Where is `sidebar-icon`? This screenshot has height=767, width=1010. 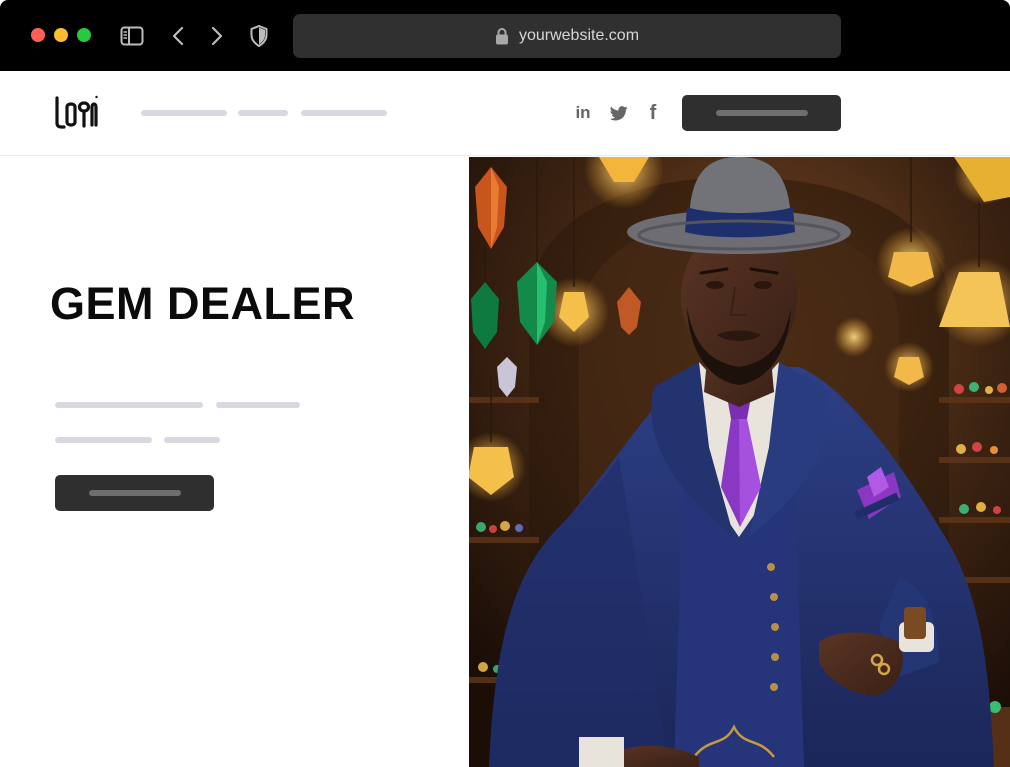
sidebar-icon is located at coordinates (132, 36).